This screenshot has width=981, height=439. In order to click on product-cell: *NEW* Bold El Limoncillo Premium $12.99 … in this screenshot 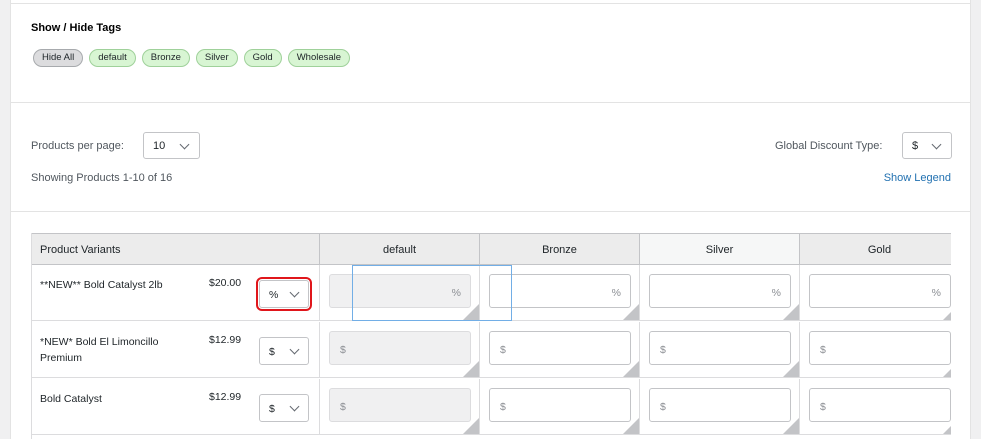, I will do `click(176, 349)`.